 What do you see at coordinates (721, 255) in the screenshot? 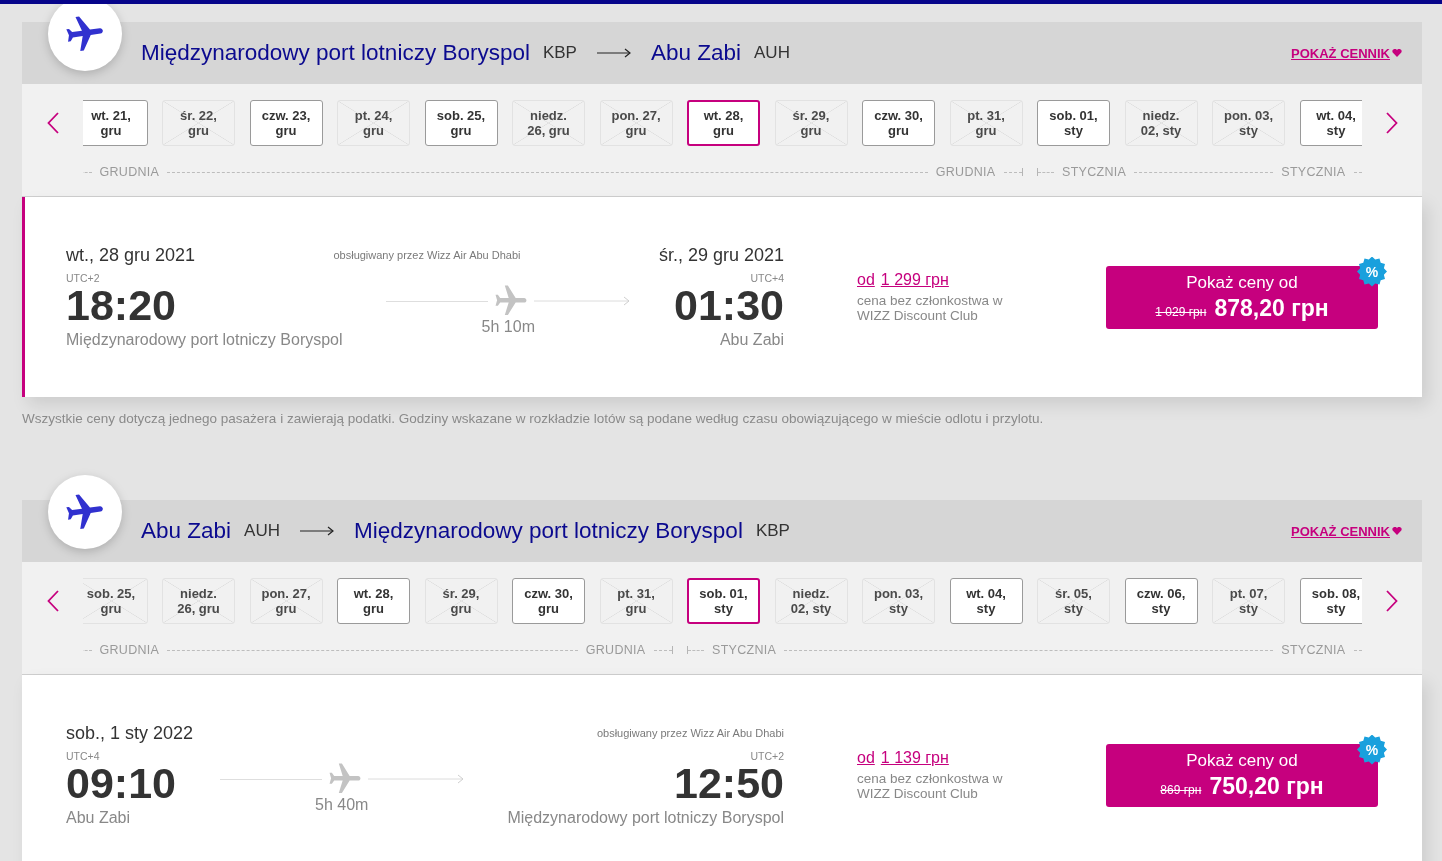
I see `arrival-date: śr., 29 gru 2021` at bounding box center [721, 255].